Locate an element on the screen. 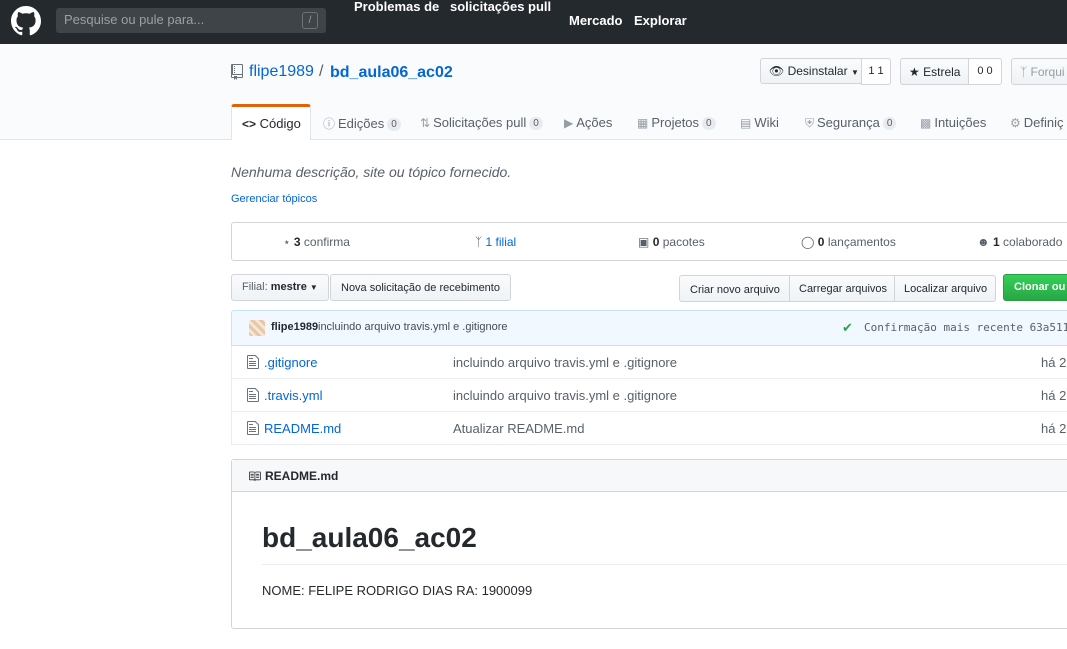  fork-icon: ᛉ is located at coordinates (1024, 72).